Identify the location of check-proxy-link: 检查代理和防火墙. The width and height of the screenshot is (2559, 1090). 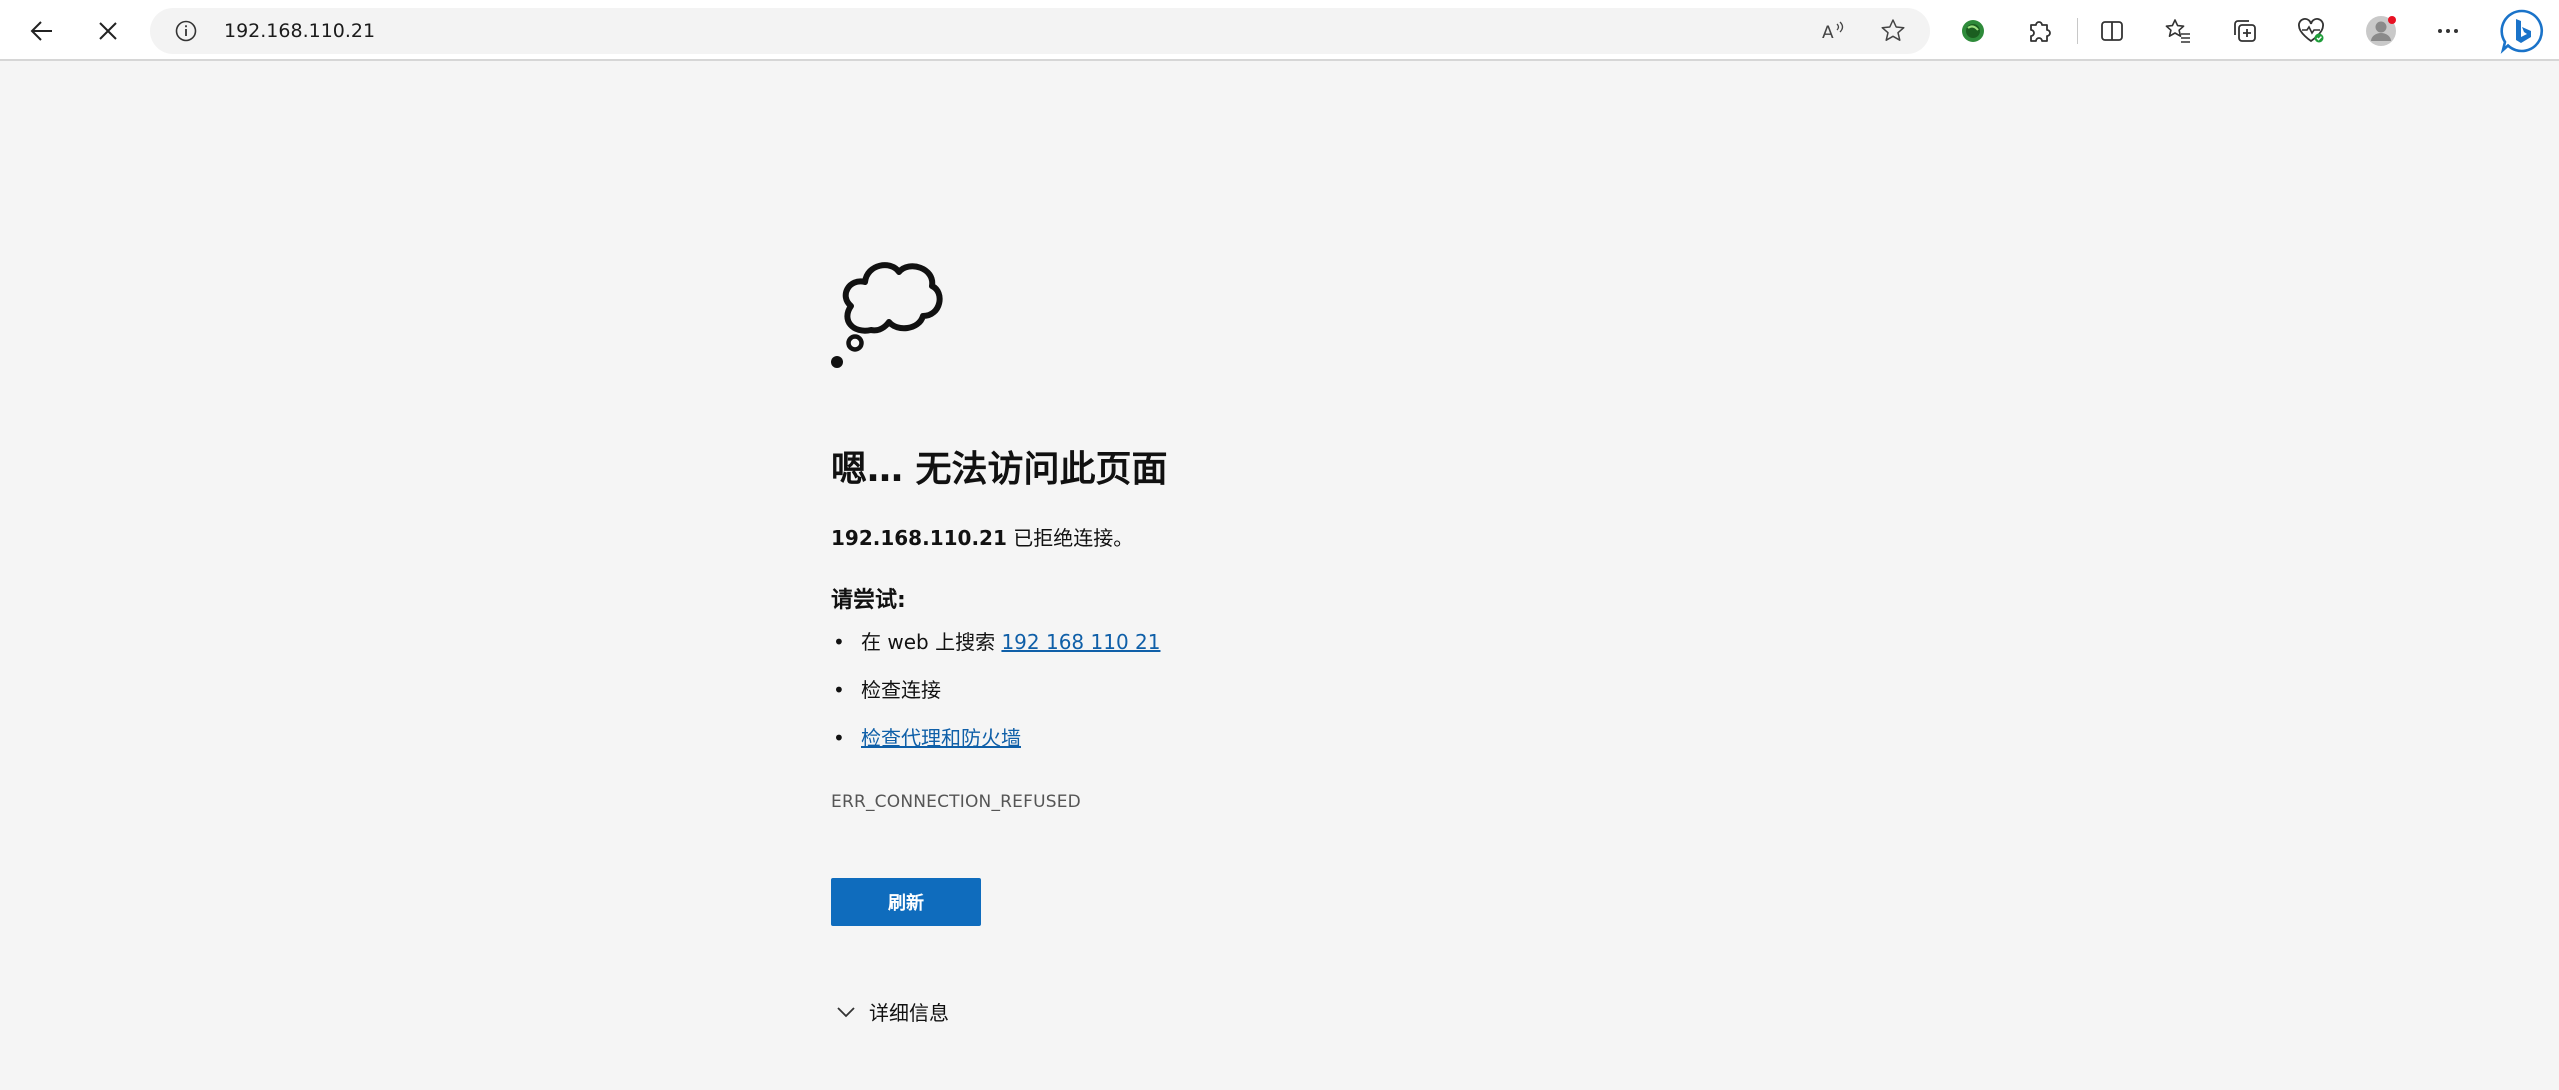
(941, 738).